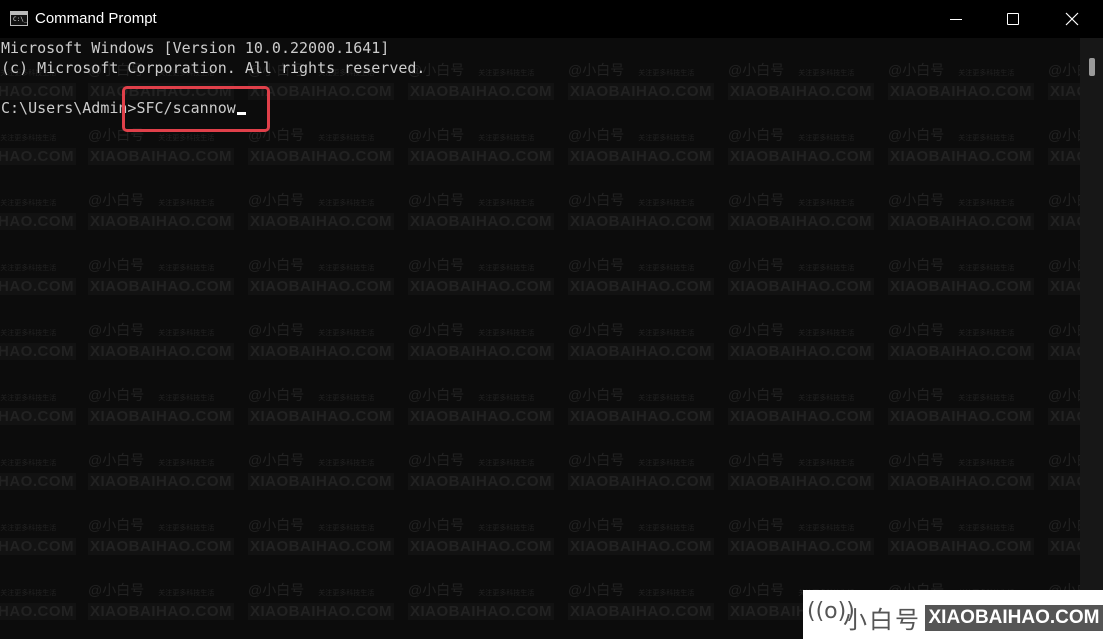 The width and height of the screenshot is (1103, 639). I want to click on close-button, so click(1072, 19).